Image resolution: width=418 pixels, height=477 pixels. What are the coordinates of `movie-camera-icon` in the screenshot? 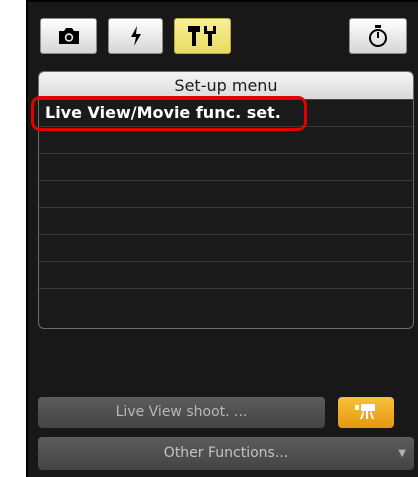 It's located at (366, 413).